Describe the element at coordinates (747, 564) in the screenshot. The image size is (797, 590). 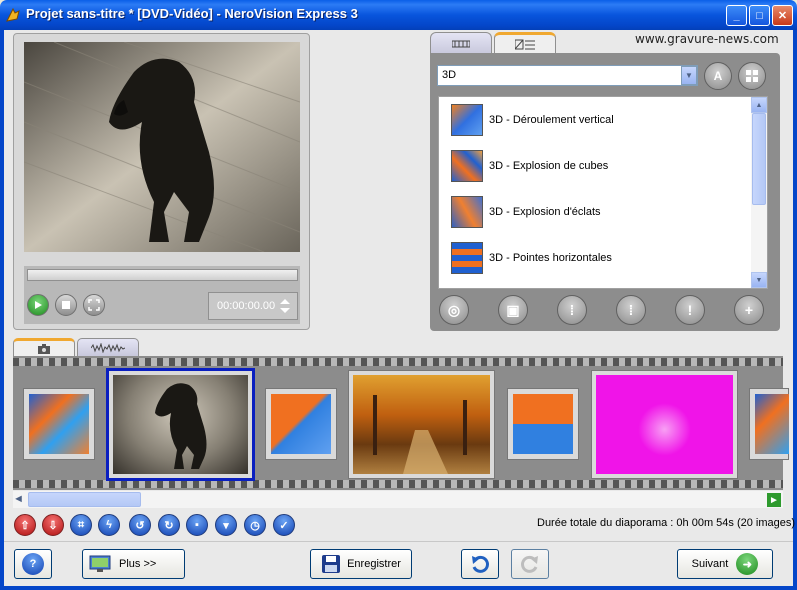
I see `arrow-right-icon: ➜` at that location.